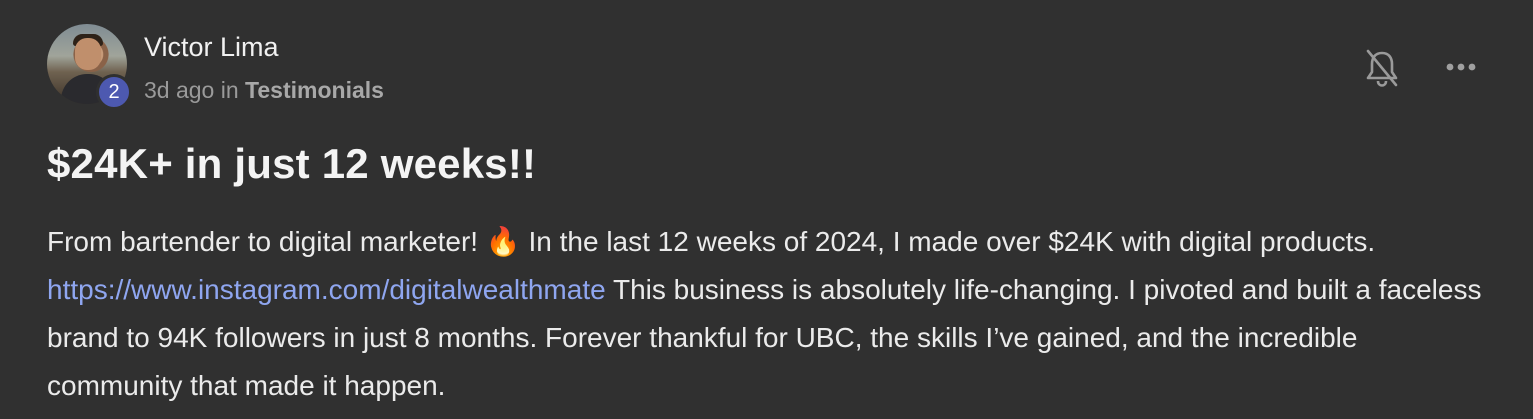 The width and height of the screenshot is (1533, 419). What do you see at coordinates (1462, 67) in the screenshot?
I see `ellipsis-icon` at bounding box center [1462, 67].